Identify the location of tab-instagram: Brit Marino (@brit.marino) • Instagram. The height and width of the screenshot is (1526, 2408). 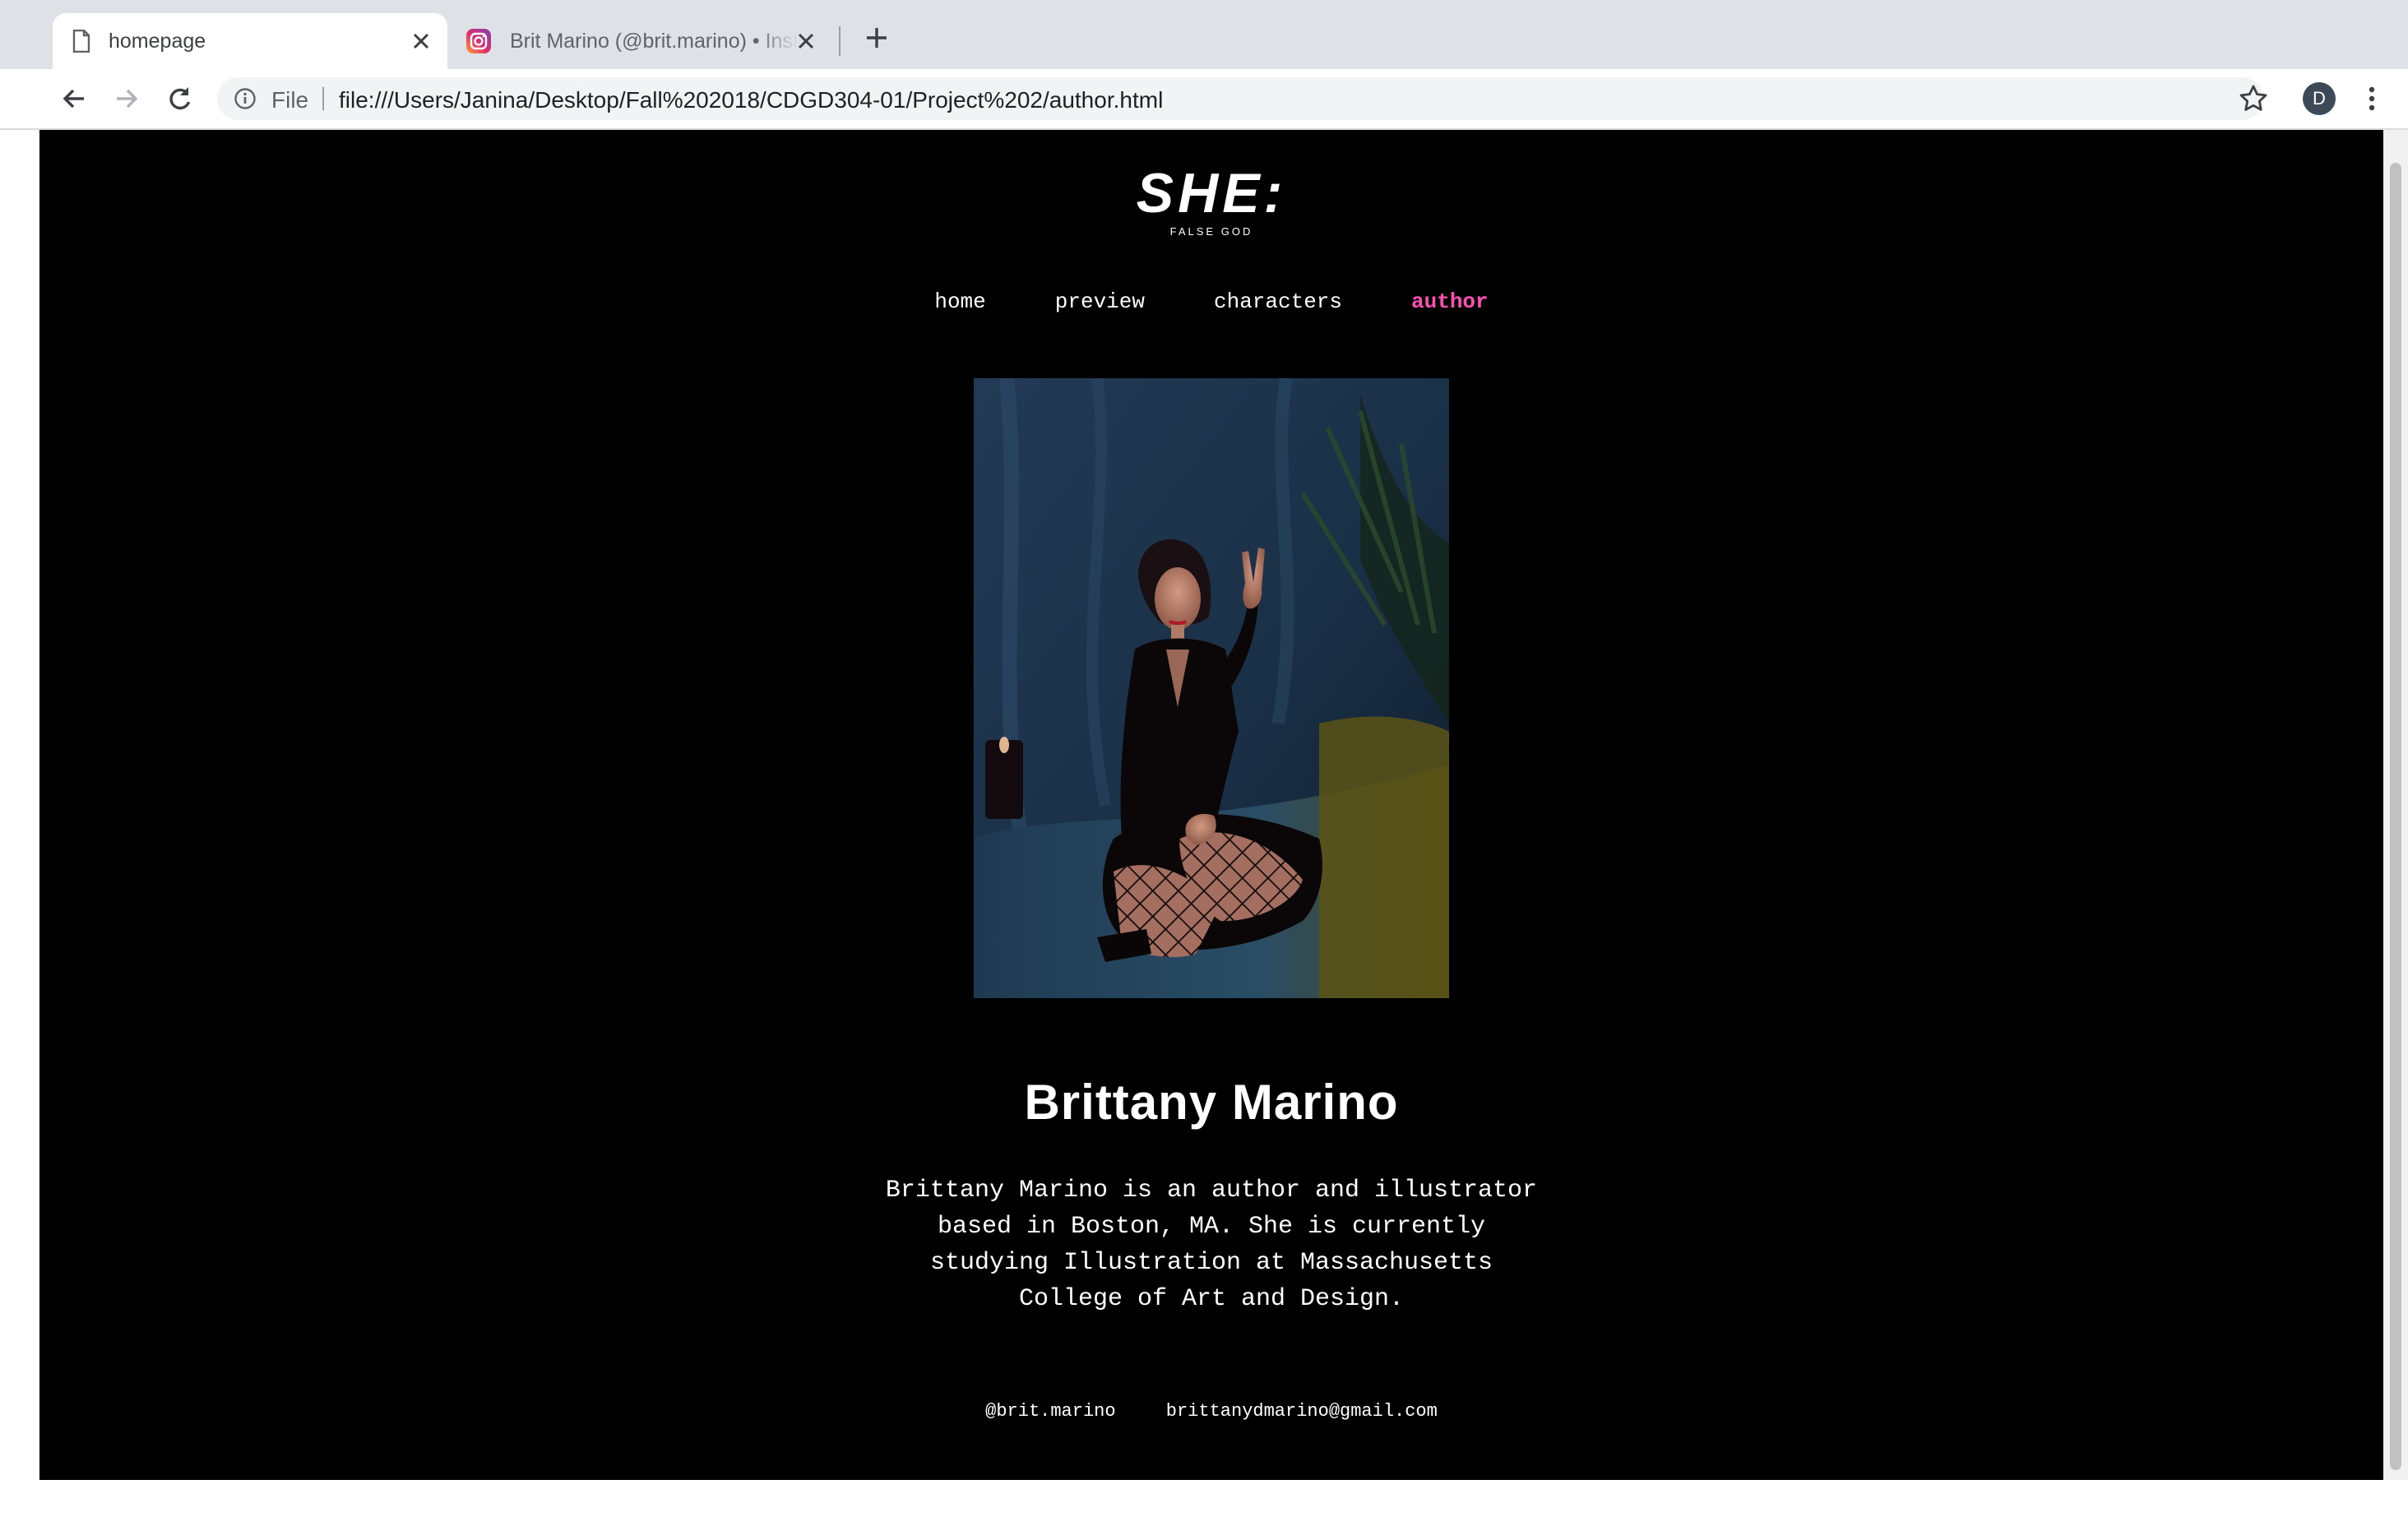
(643, 41).